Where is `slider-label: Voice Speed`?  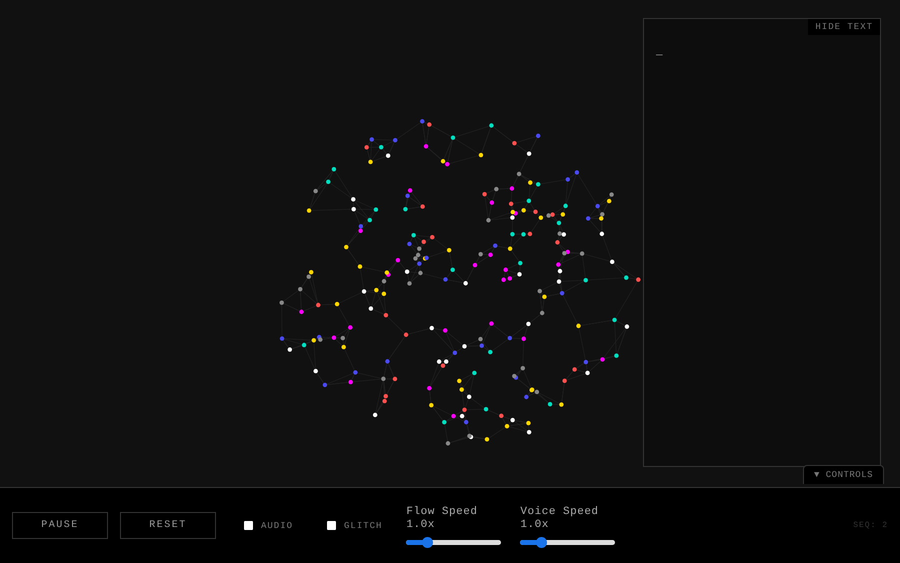 slider-label: Voice Speed is located at coordinates (560, 512).